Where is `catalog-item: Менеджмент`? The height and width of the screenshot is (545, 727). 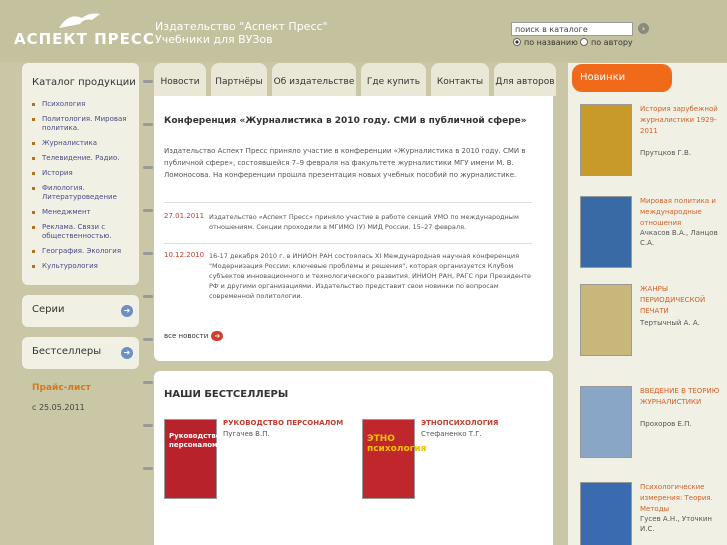
catalog-item: Менеджмент is located at coordinates (85, 212).